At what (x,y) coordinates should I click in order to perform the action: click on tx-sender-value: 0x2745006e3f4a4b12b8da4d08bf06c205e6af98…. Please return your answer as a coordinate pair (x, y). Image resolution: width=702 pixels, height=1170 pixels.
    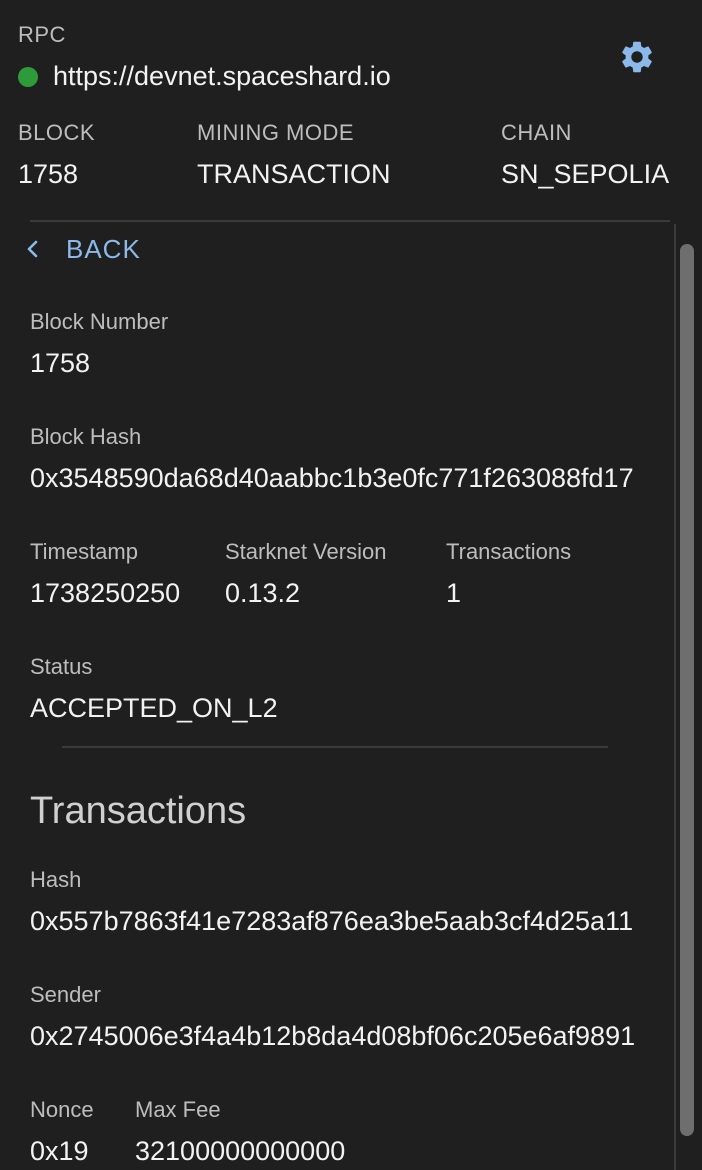
    Looking at the image, I should click on (332, 1036).